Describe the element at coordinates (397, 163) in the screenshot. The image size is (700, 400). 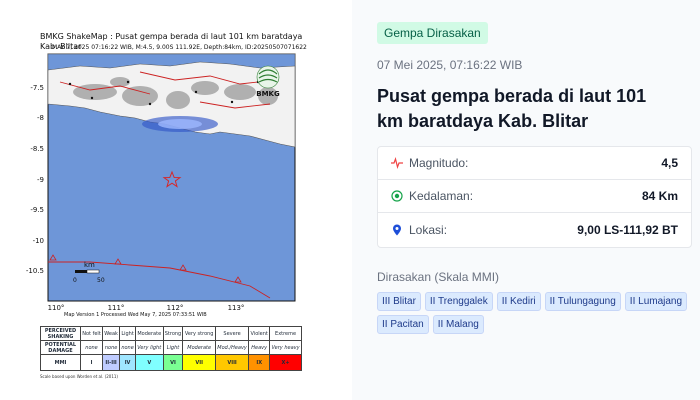
I see `pulse-icon` at that location.